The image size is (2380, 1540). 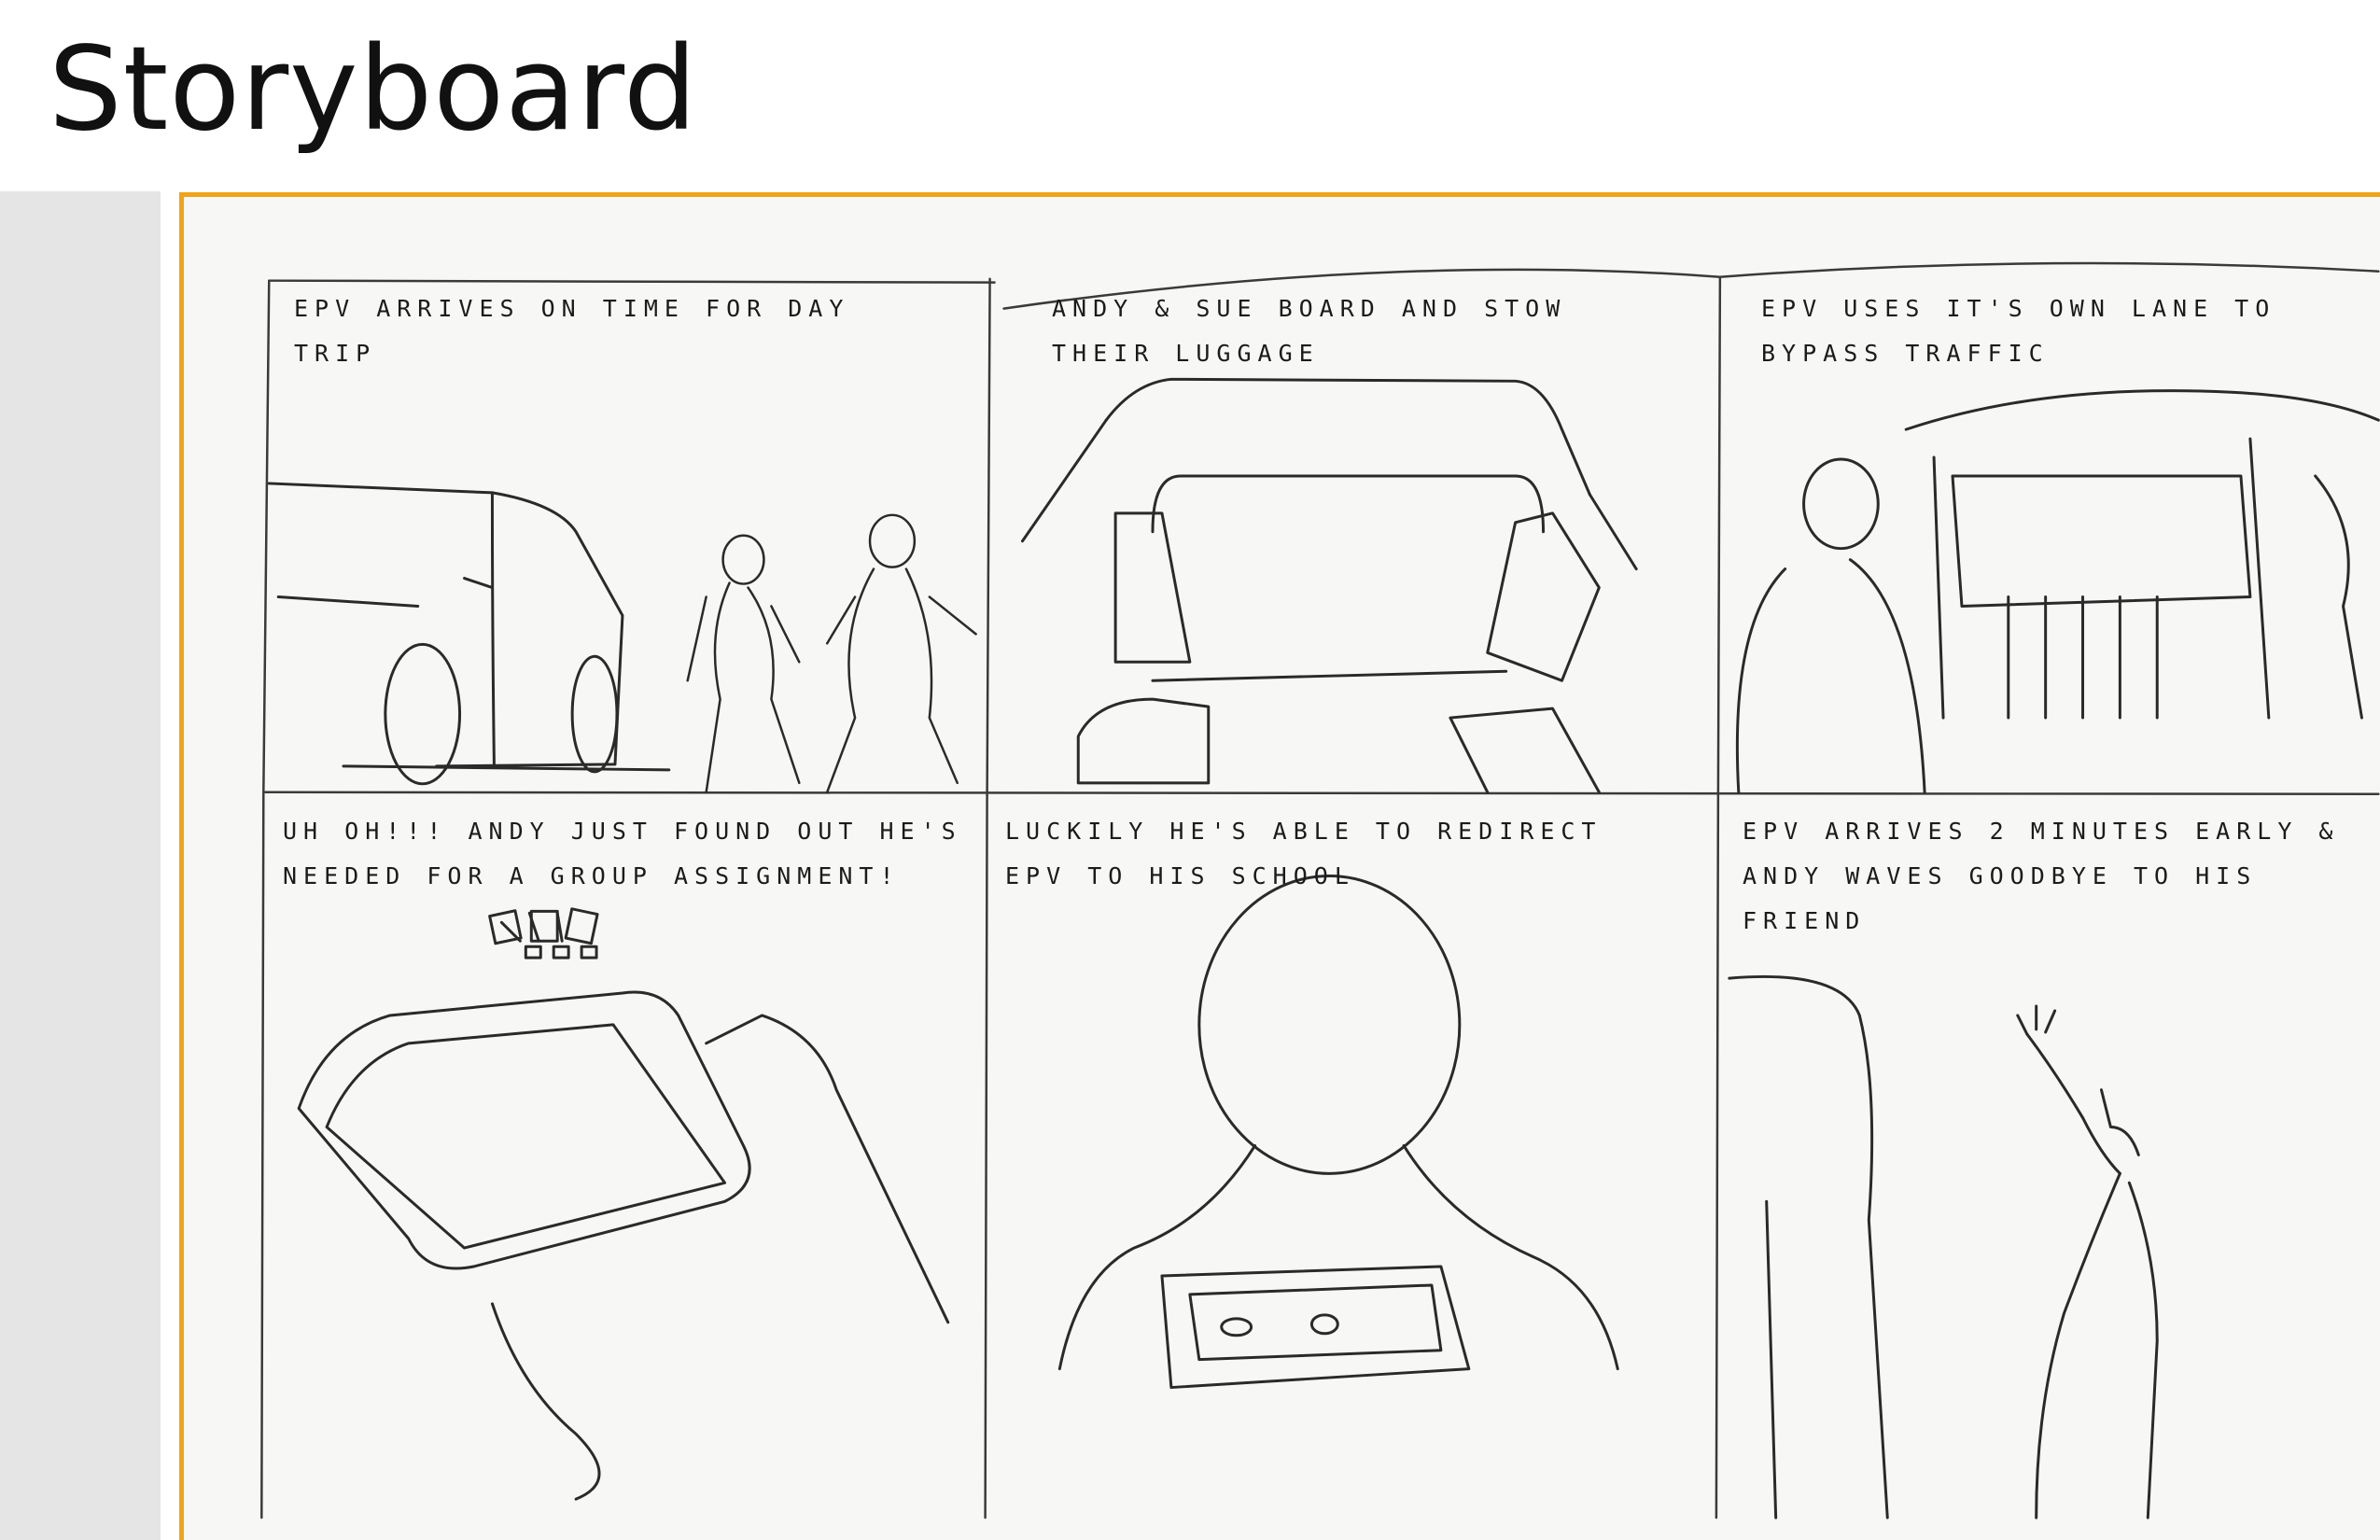 What do you see at coordinates (373, 89) in the screenshot?
I see `page-title: Storyboard` at bounding box center [373, 89].